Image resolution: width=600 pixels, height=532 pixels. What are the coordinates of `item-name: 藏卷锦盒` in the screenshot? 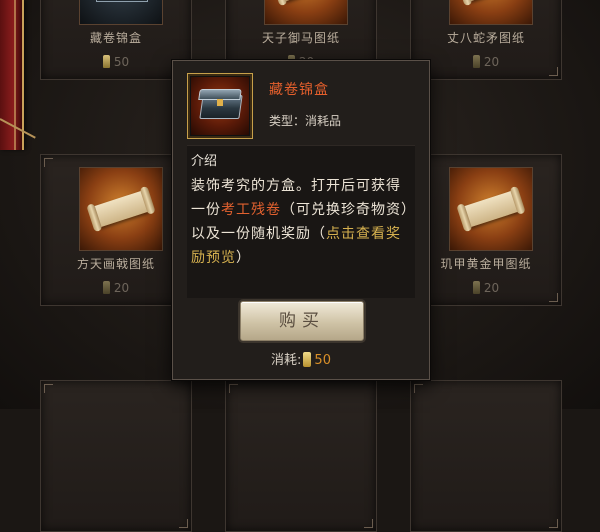 It's located at (115, 38).